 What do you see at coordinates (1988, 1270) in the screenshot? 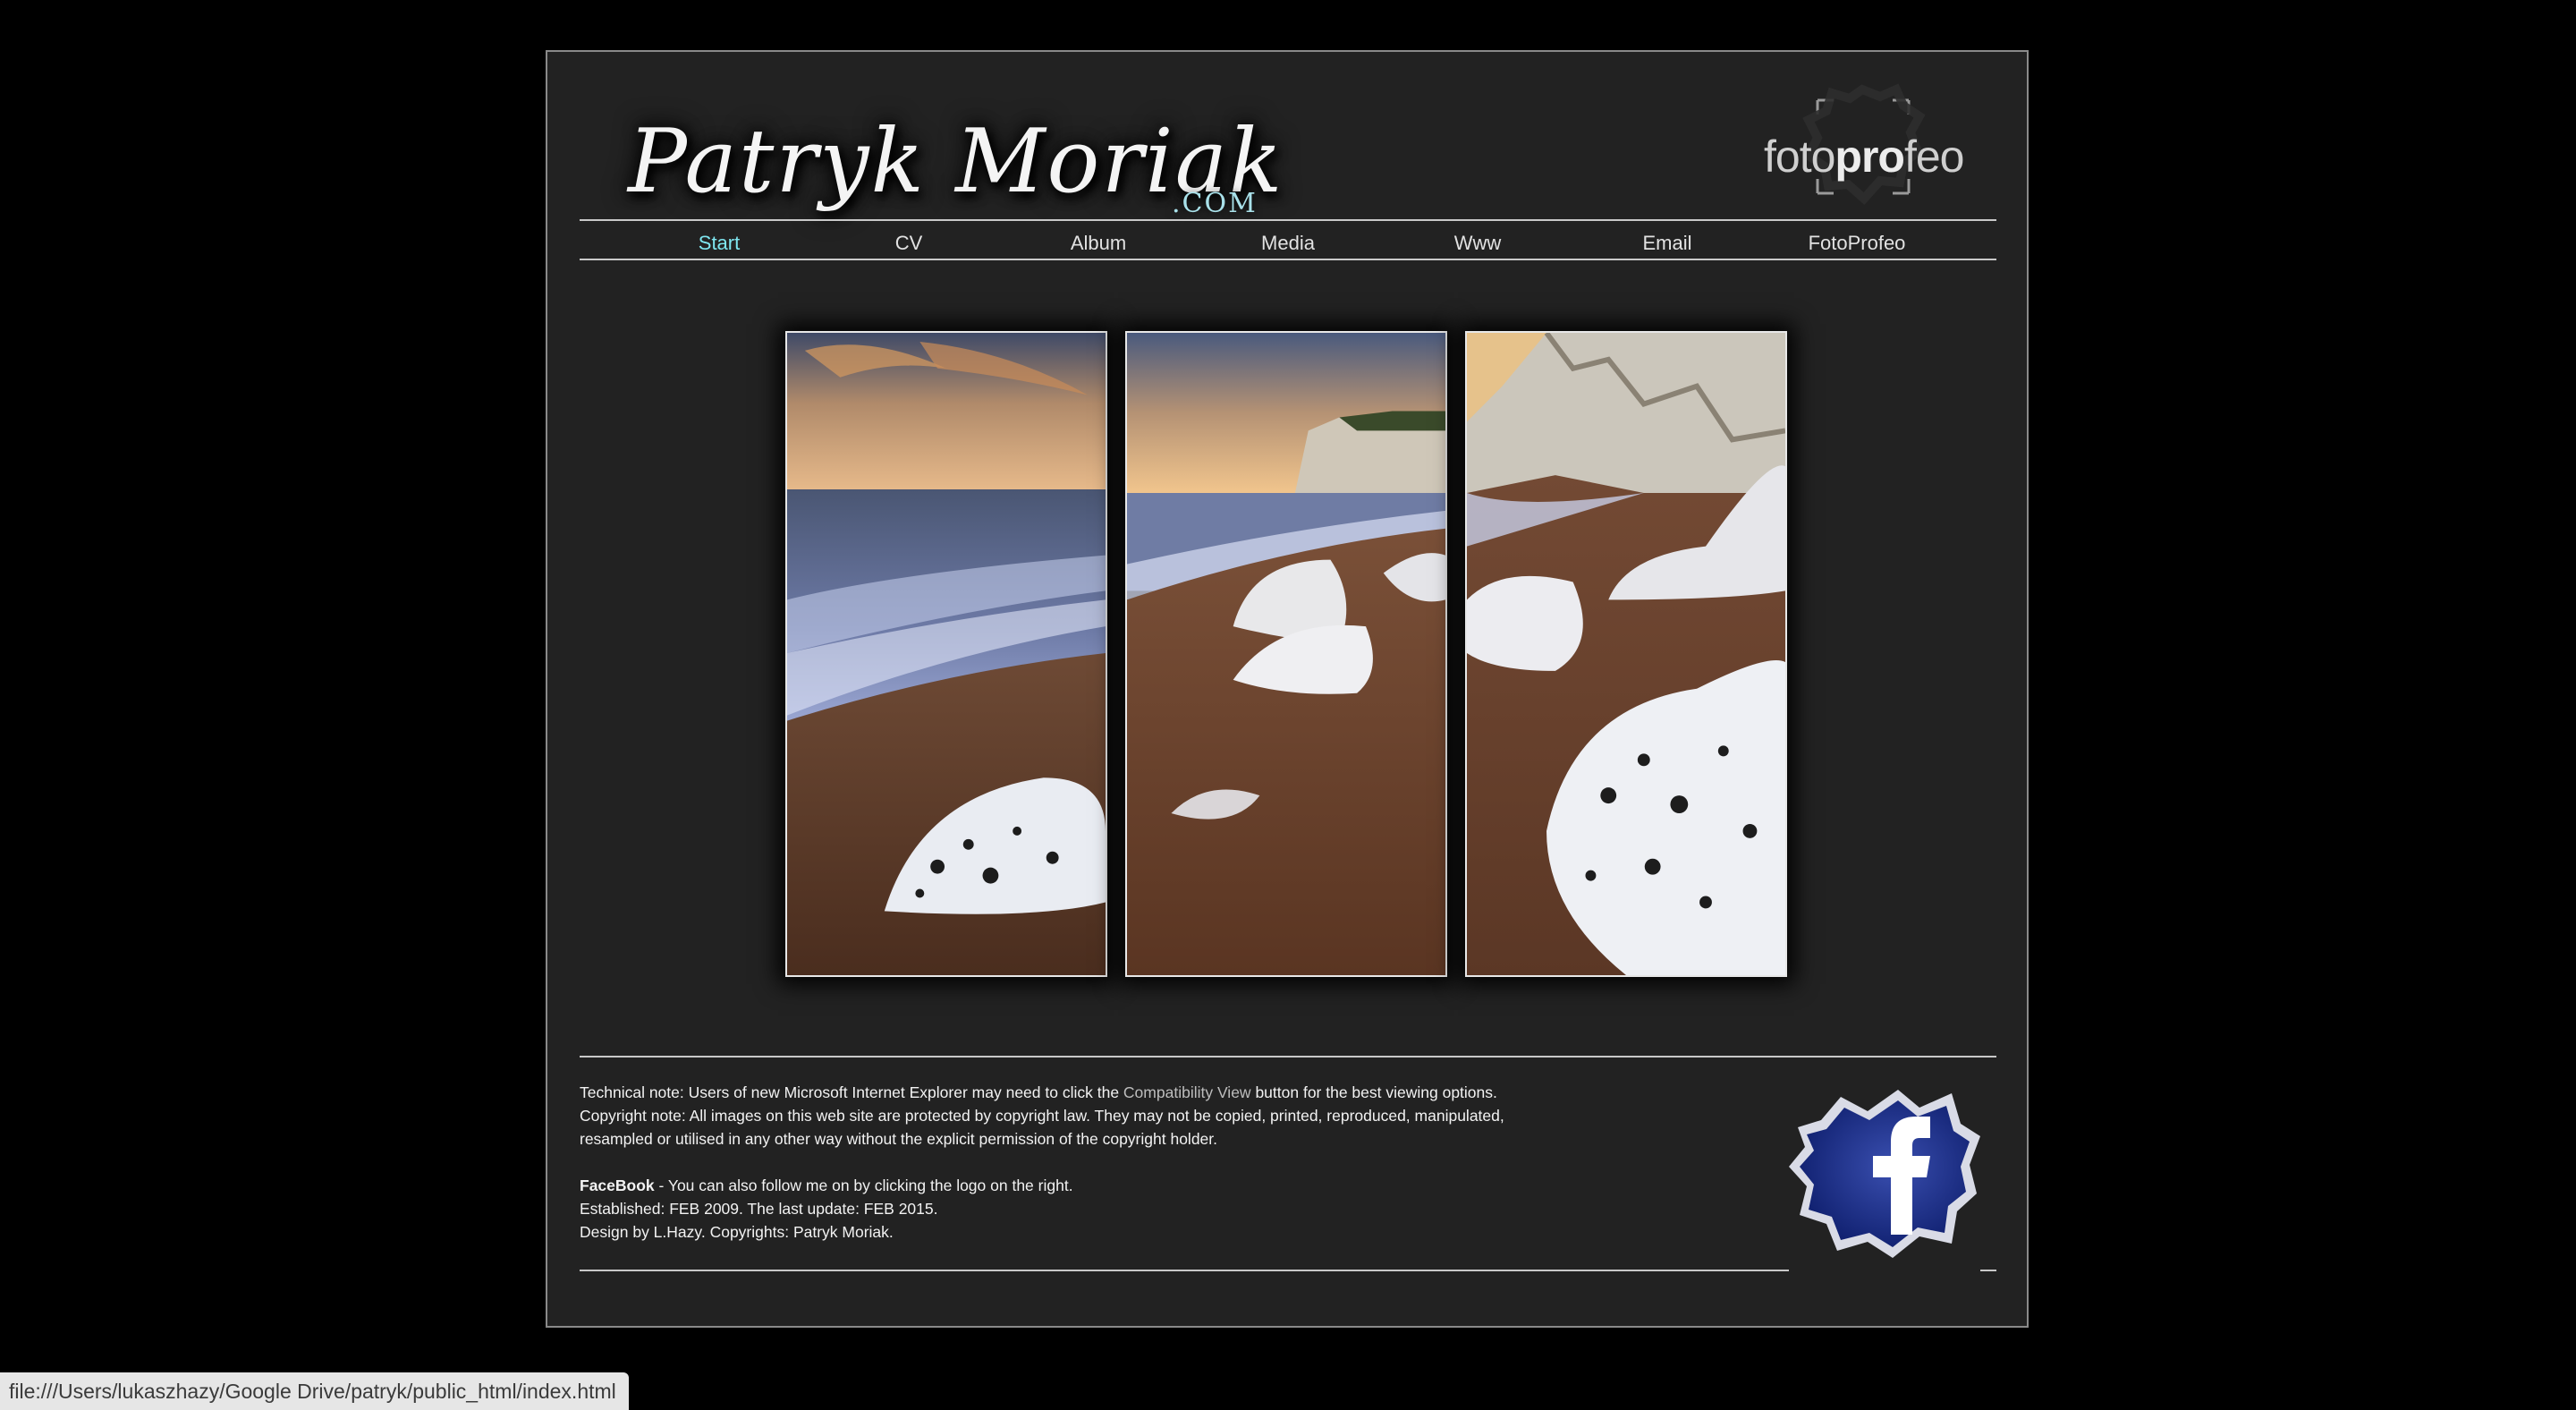
I see `footer-bottom-divider-right` at bounding box center [1988, 1270].